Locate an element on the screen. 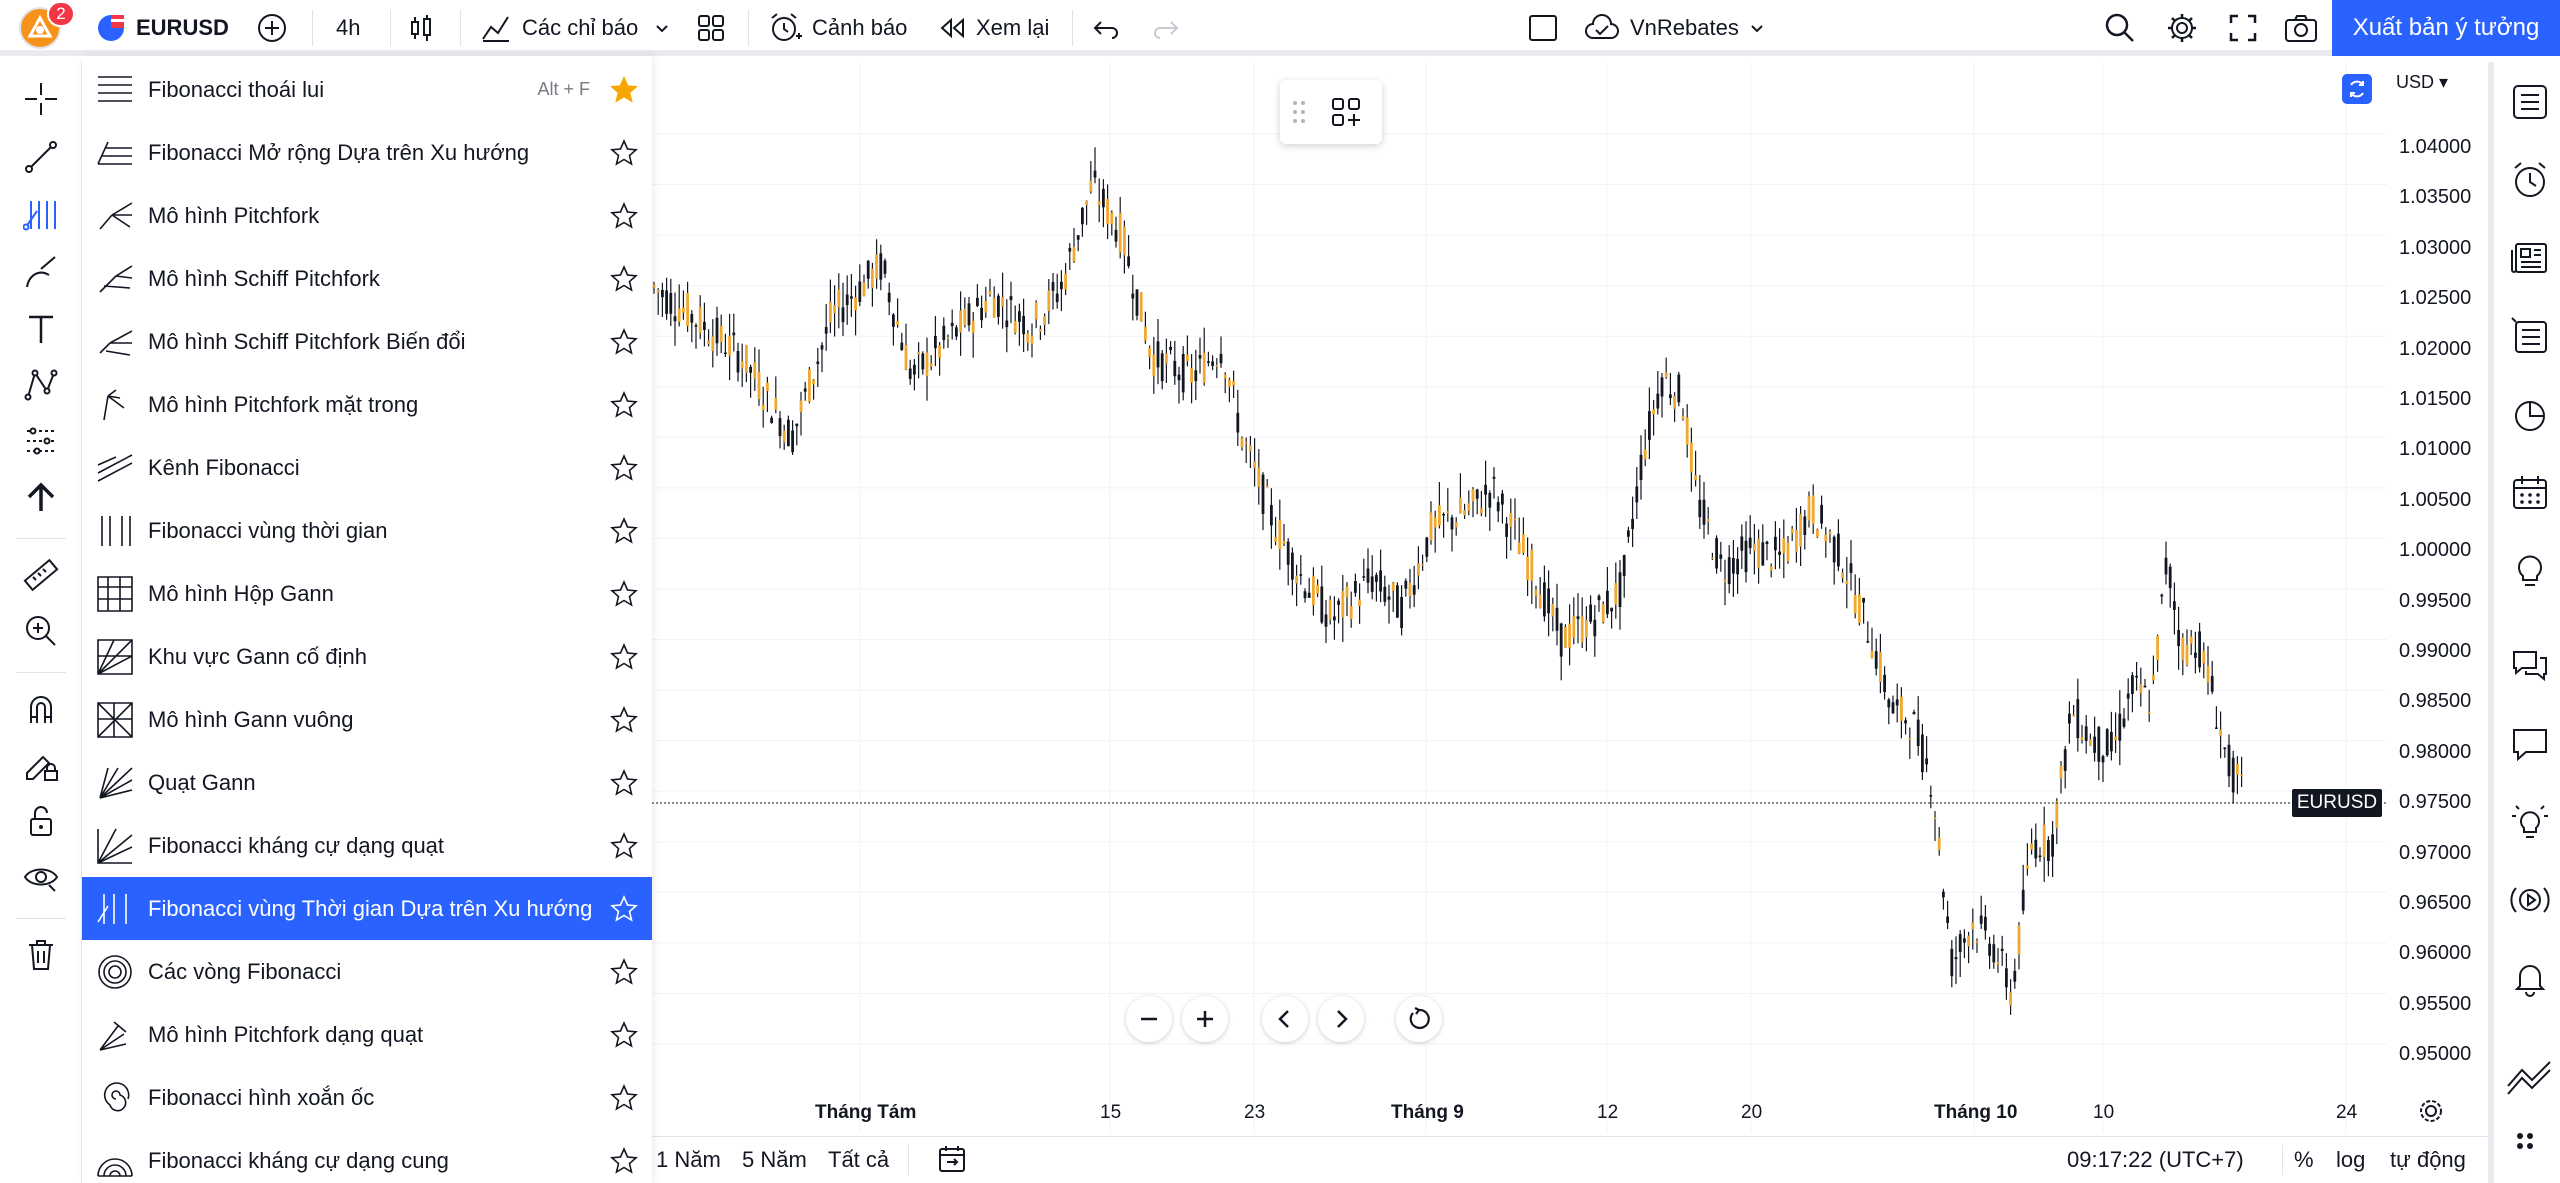 This screenshot has height=1183, width=2560. log-scale-toggle: log is located at coordinates (2350, 1160).